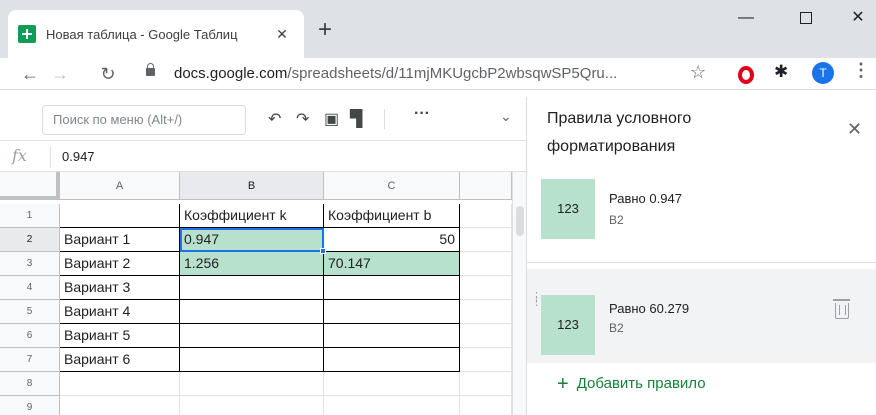 The height and width of the screenshot is (415, 876). I want to click on cell-c8, so click(392, 384).